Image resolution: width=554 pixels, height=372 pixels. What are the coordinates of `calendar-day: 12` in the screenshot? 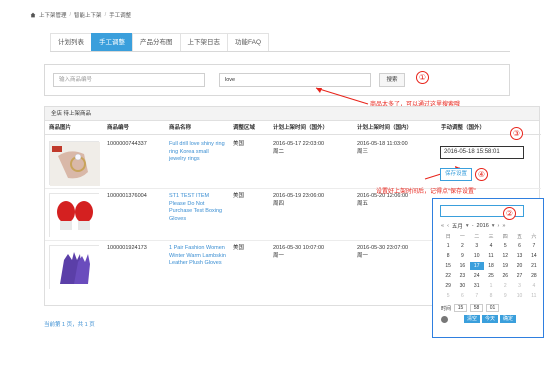 It's located at (505, 256).